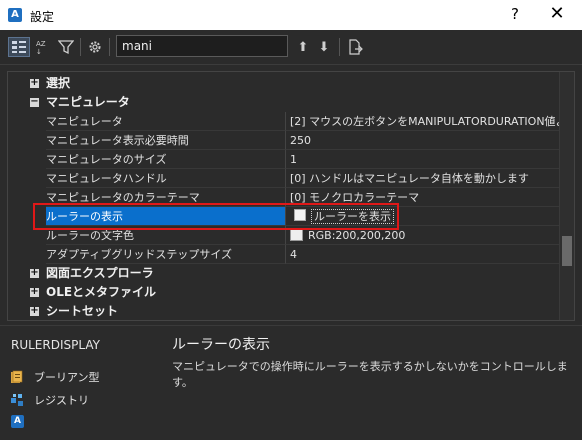 Image resolution: width=582 pixels, height=440 pixels. I want to click on property-name: マニピュレータのカラーテーマ, so click(165, 197).